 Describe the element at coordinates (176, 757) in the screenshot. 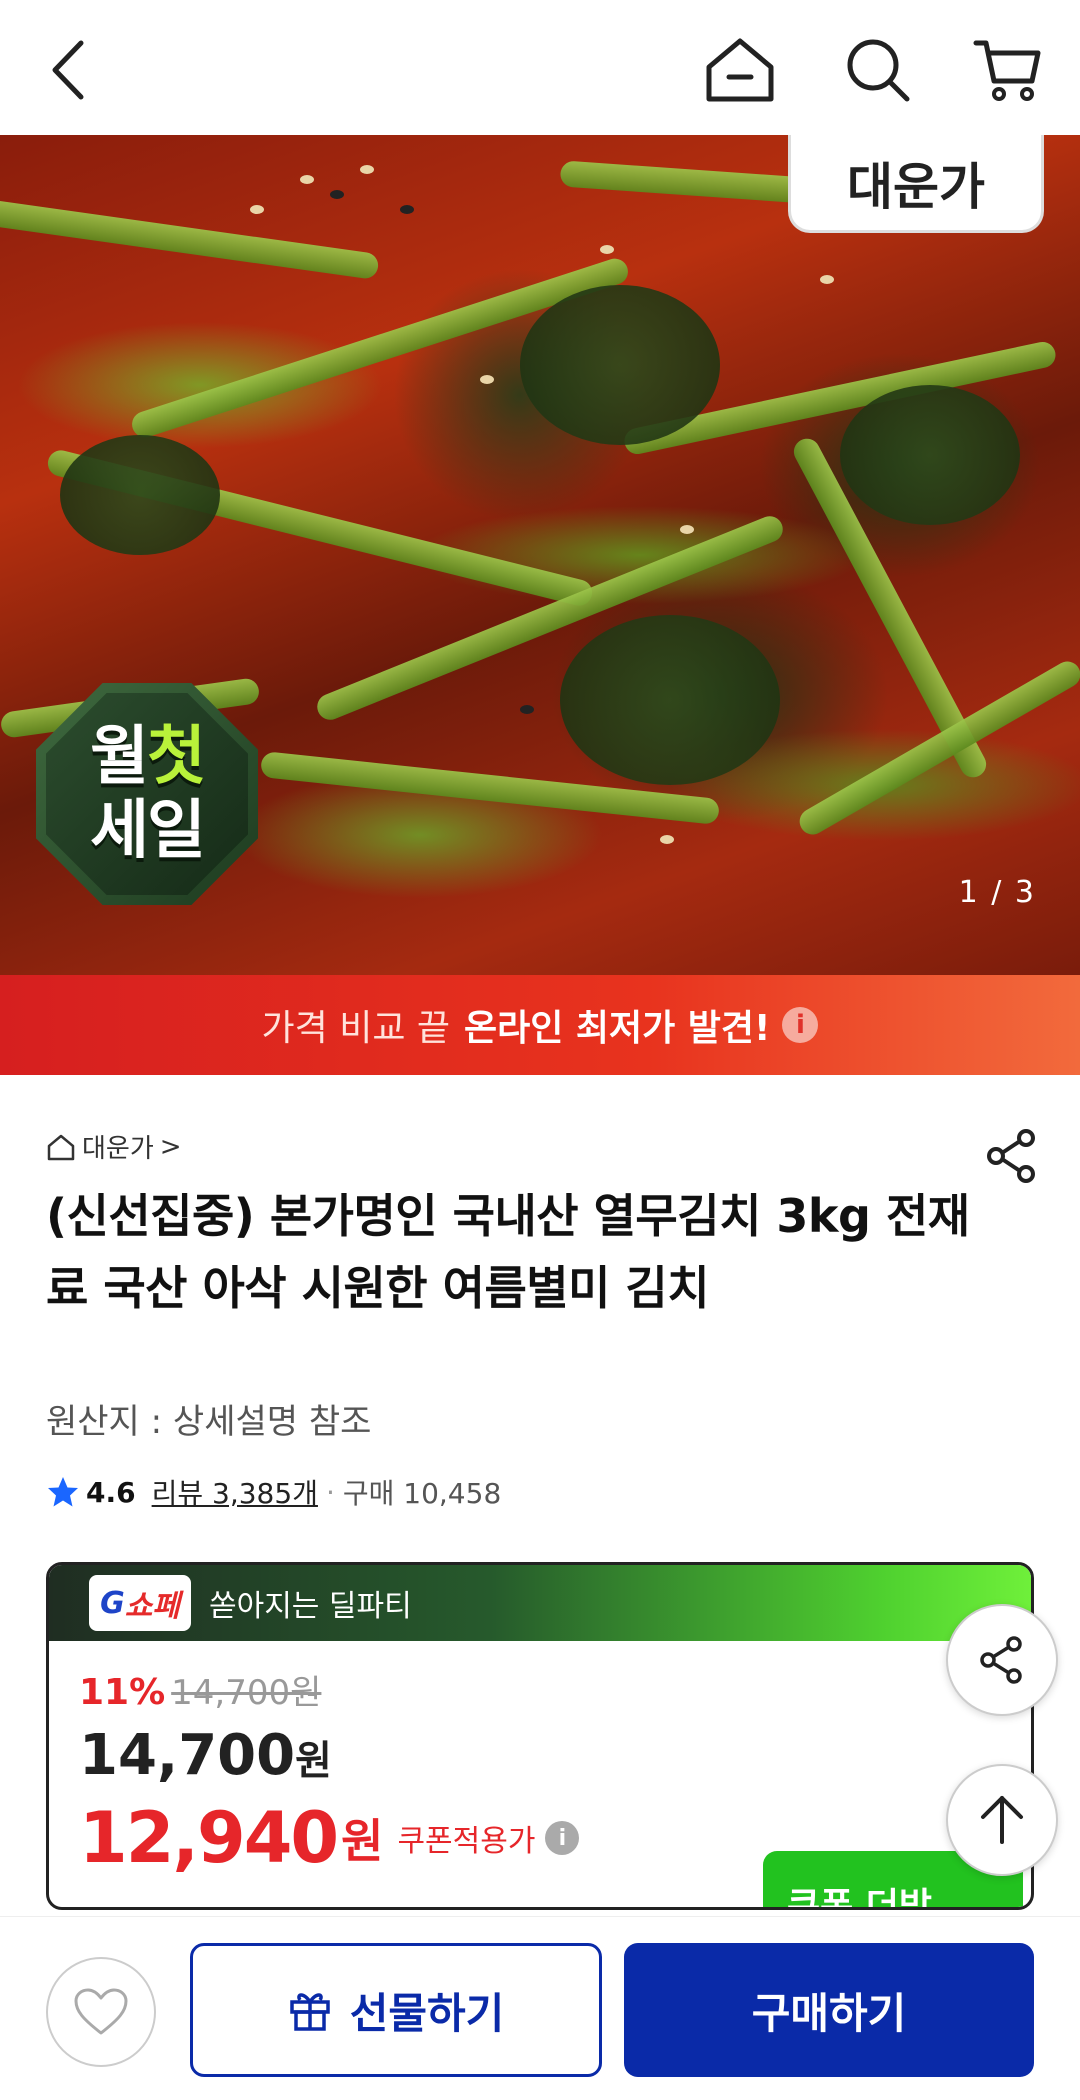

I see `sale-badge-accent-text: 첫` at that location.